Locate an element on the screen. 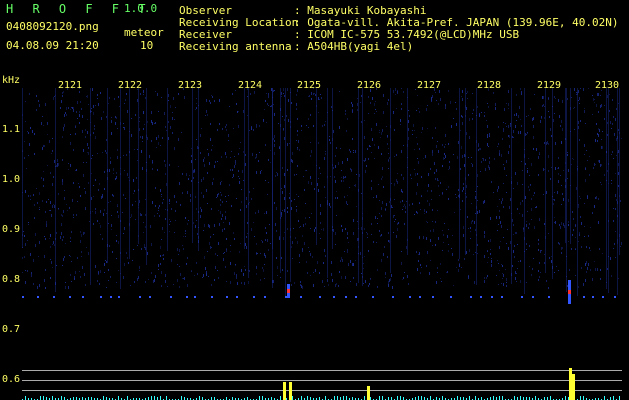 This screenshot has height=400, width=629. antenna-label: Receiving antenna is located at coordinates (235, 46).